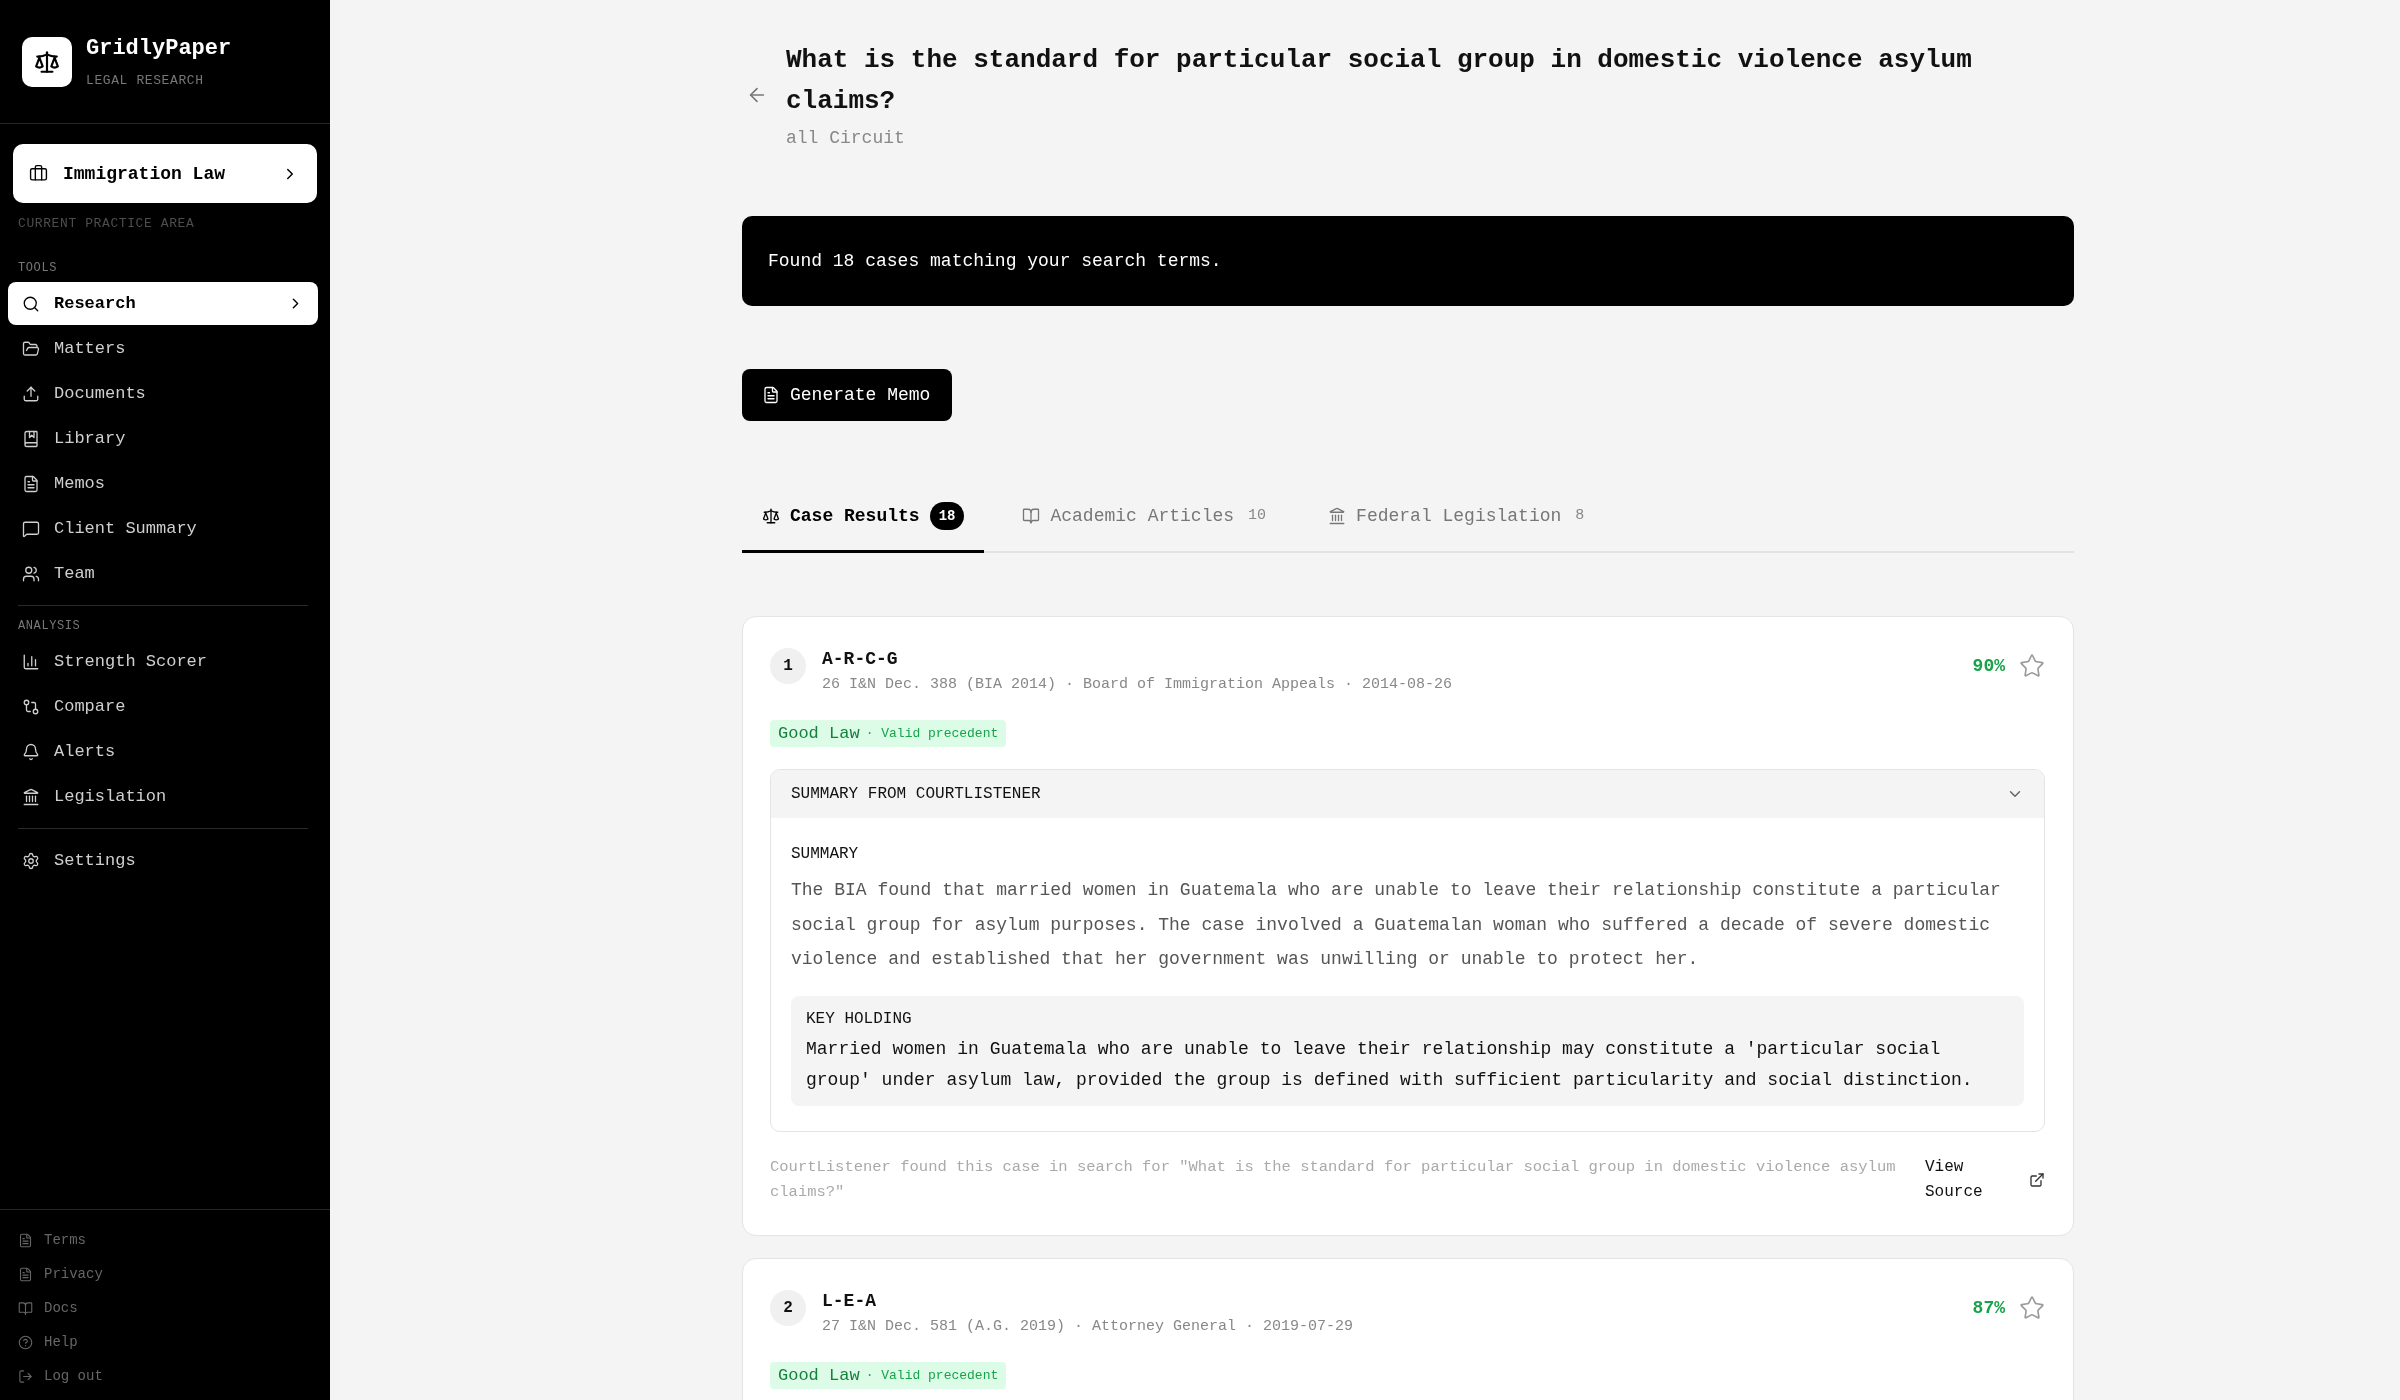 The image size is (2400, 1400). I want to click on footer-link: Privacy, so click(165, 1274).